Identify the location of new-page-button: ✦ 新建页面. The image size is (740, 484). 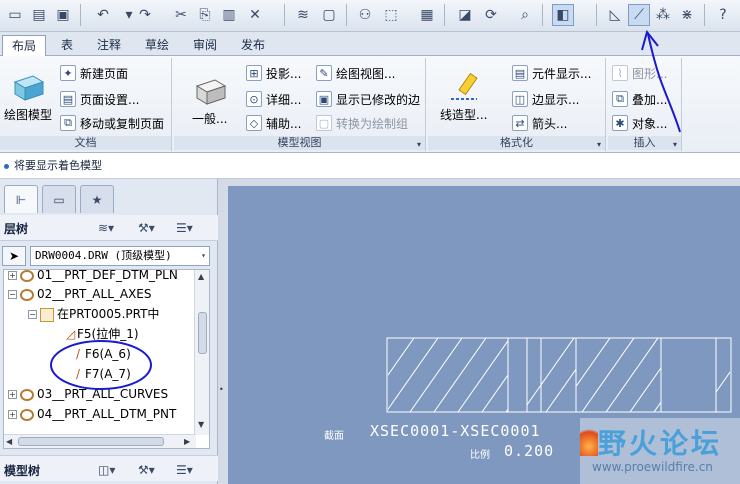
(94, 73).